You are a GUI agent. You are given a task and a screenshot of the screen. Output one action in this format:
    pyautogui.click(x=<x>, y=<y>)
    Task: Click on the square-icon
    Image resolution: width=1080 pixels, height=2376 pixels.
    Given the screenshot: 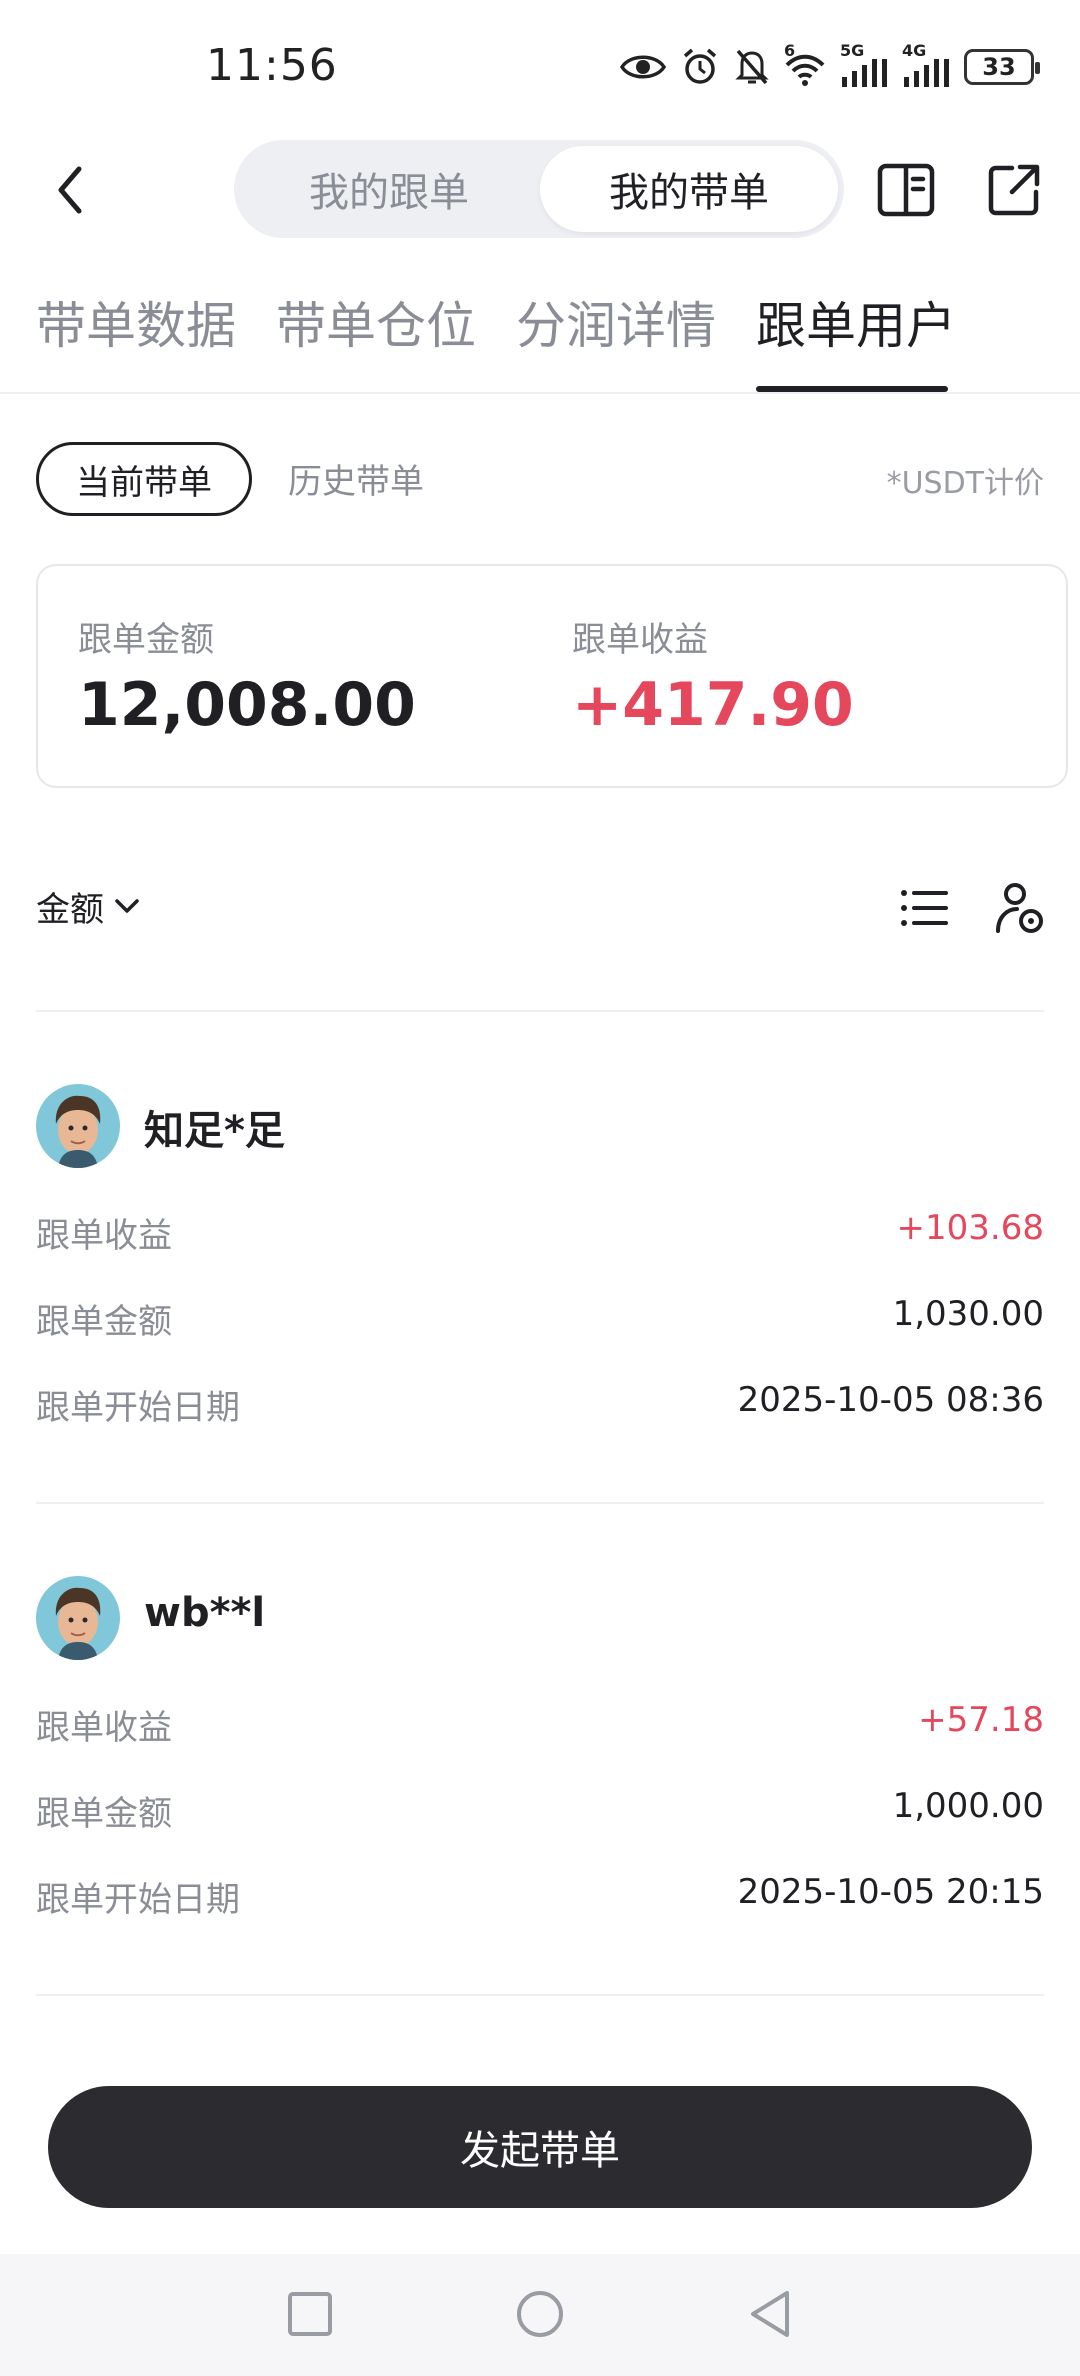 What is the action you would take?
    pyautogui.click(x=310, y=2314)
    